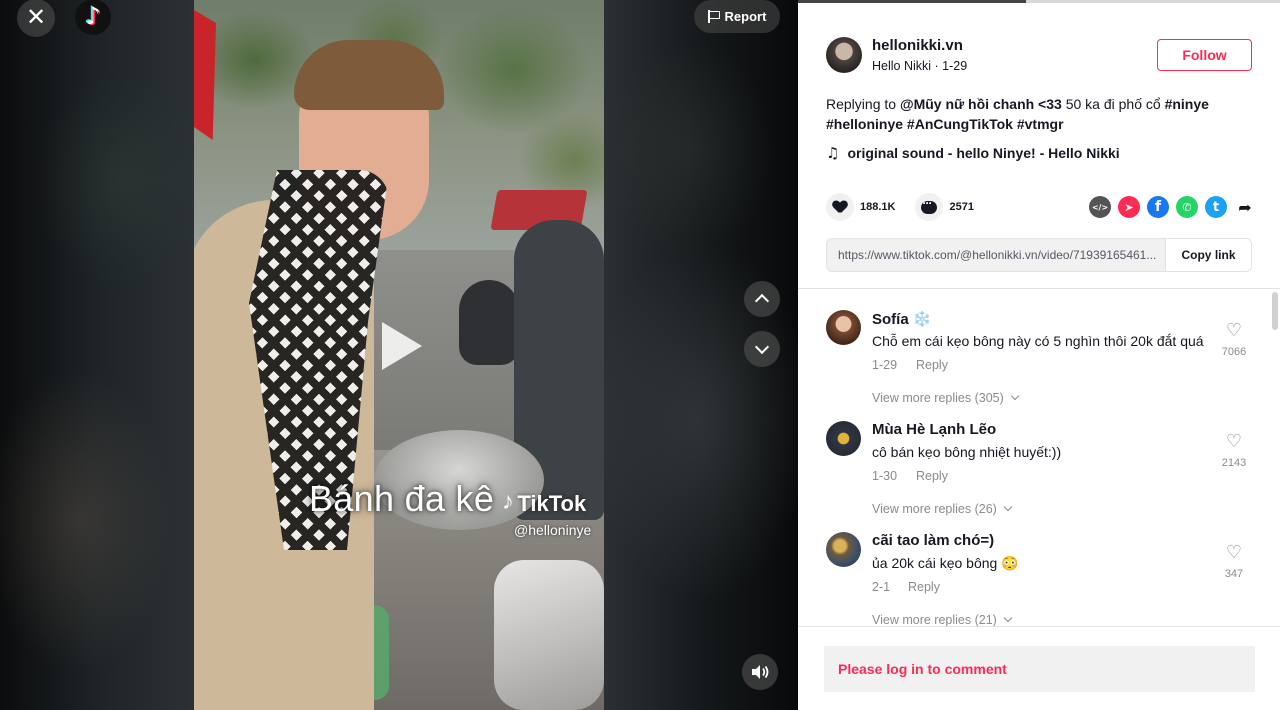 The height and width of the screenshot is (710, 1280). Describe the element at coordinates (881, 587) in the screenshot. I see `comment-date: 2-1` at that location.